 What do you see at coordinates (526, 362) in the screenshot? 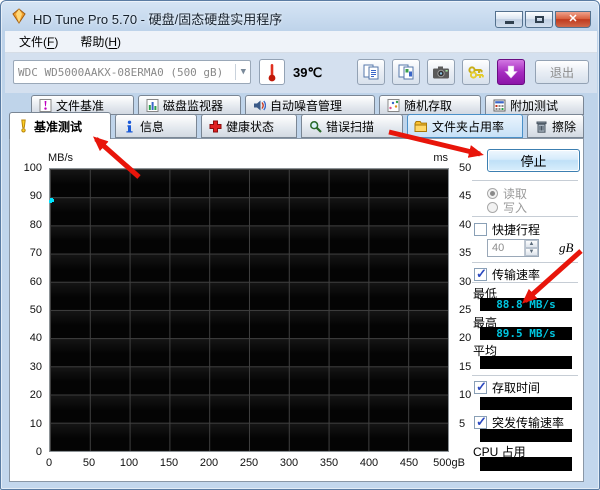
I see `average-value` at bounding box center [526, 362].